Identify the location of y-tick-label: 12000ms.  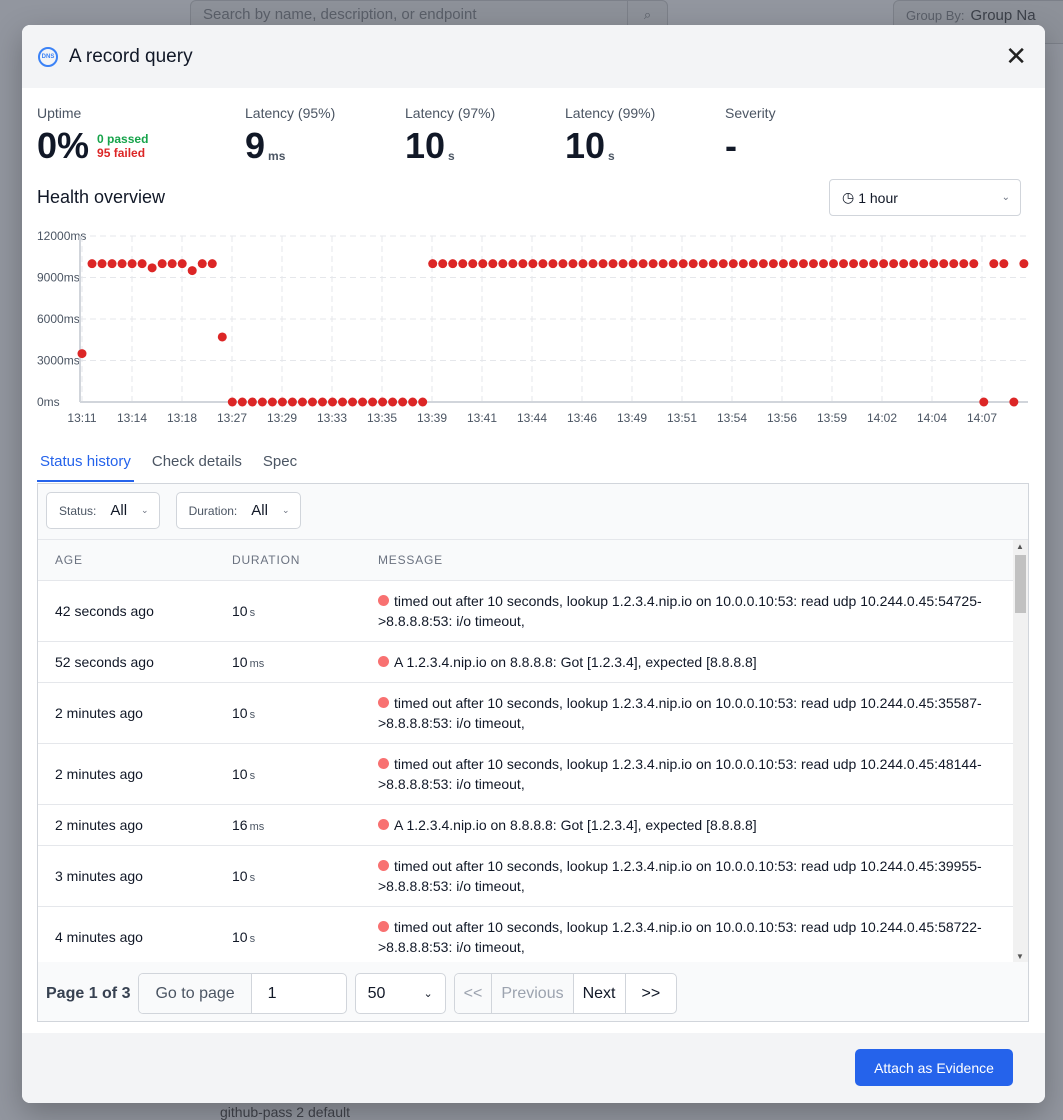
(61, 236).